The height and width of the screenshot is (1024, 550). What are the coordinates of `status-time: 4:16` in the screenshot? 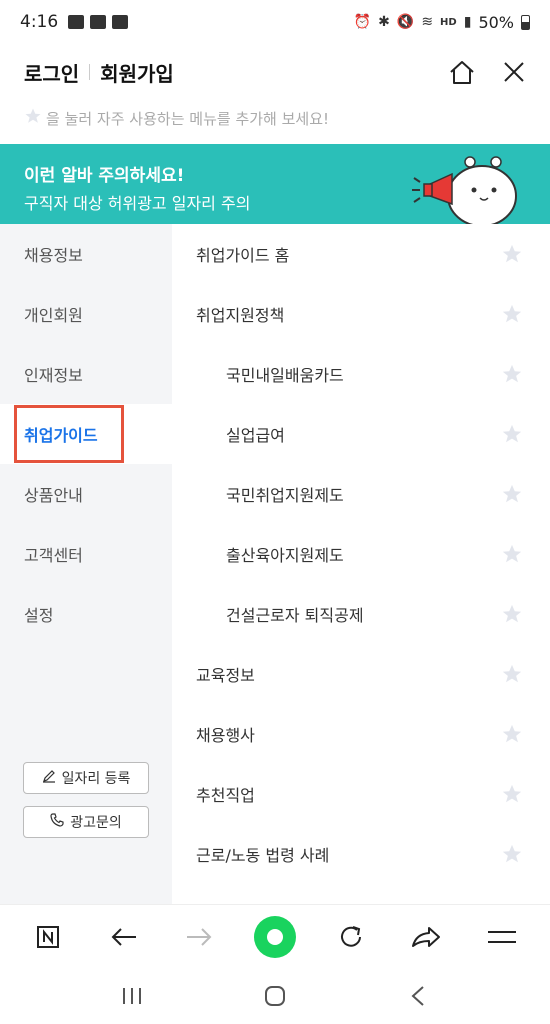 It's located at (39, 22).